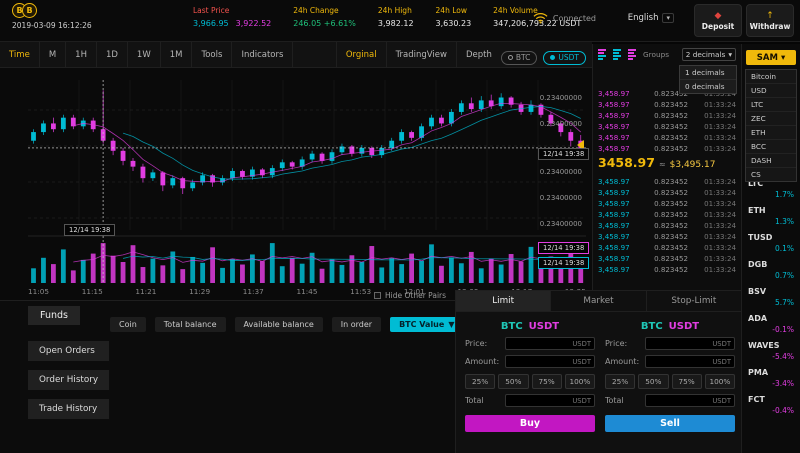 The height and width of the screenshot is (453, 800). Describe the element at coordinates (633, 54) in the screenshot. I see `orderbook-view-sells-icon` at that location.